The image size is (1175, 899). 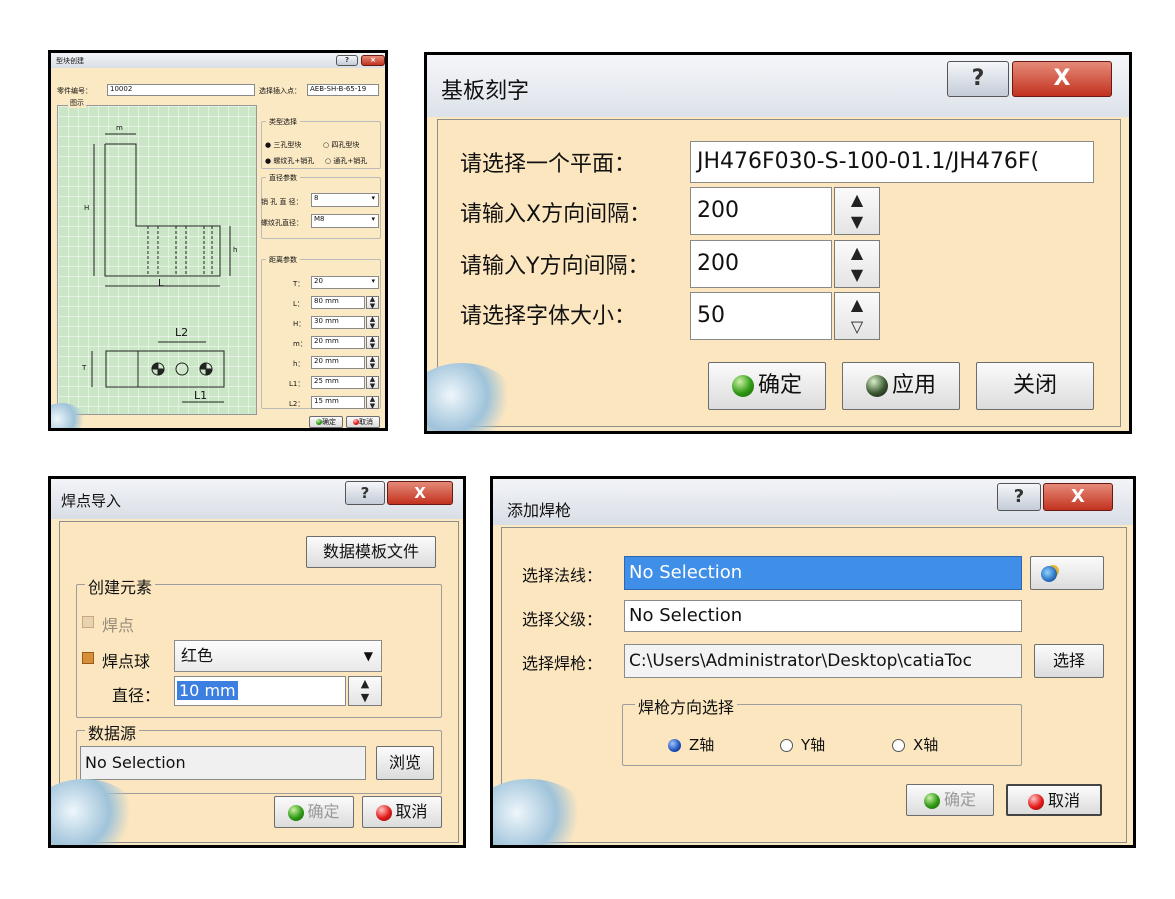 I want to click on insert-point-field: AEB-SH-B-65-19, so click(x=343, y=90).